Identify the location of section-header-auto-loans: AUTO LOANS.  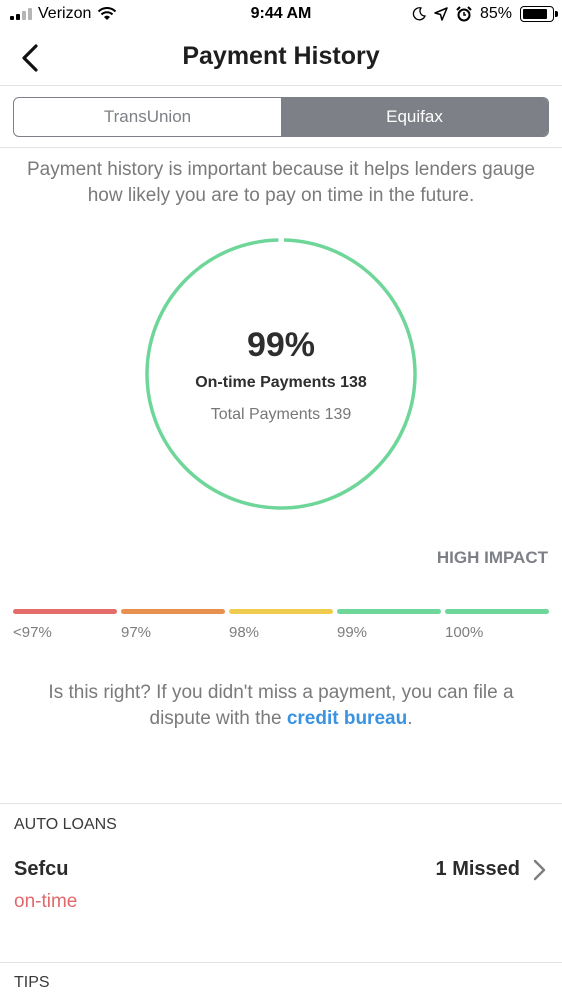
(65, 824).